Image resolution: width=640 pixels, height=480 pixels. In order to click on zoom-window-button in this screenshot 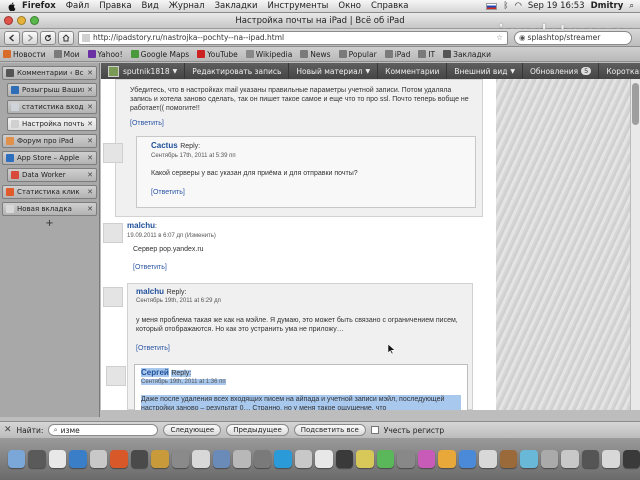, I will do `click(34, 20)`.